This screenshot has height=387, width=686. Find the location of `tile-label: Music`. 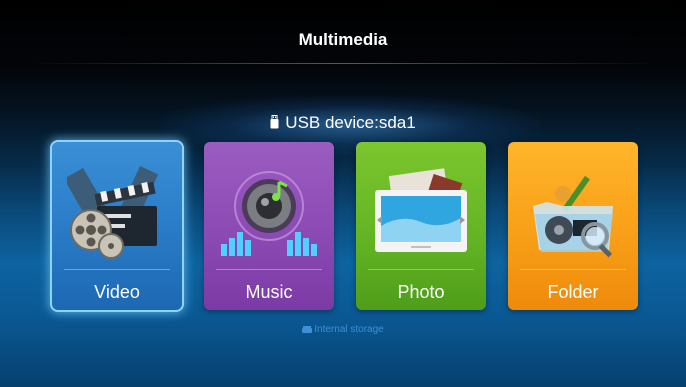

tile-label: Music is located at coordinates (269, 292).